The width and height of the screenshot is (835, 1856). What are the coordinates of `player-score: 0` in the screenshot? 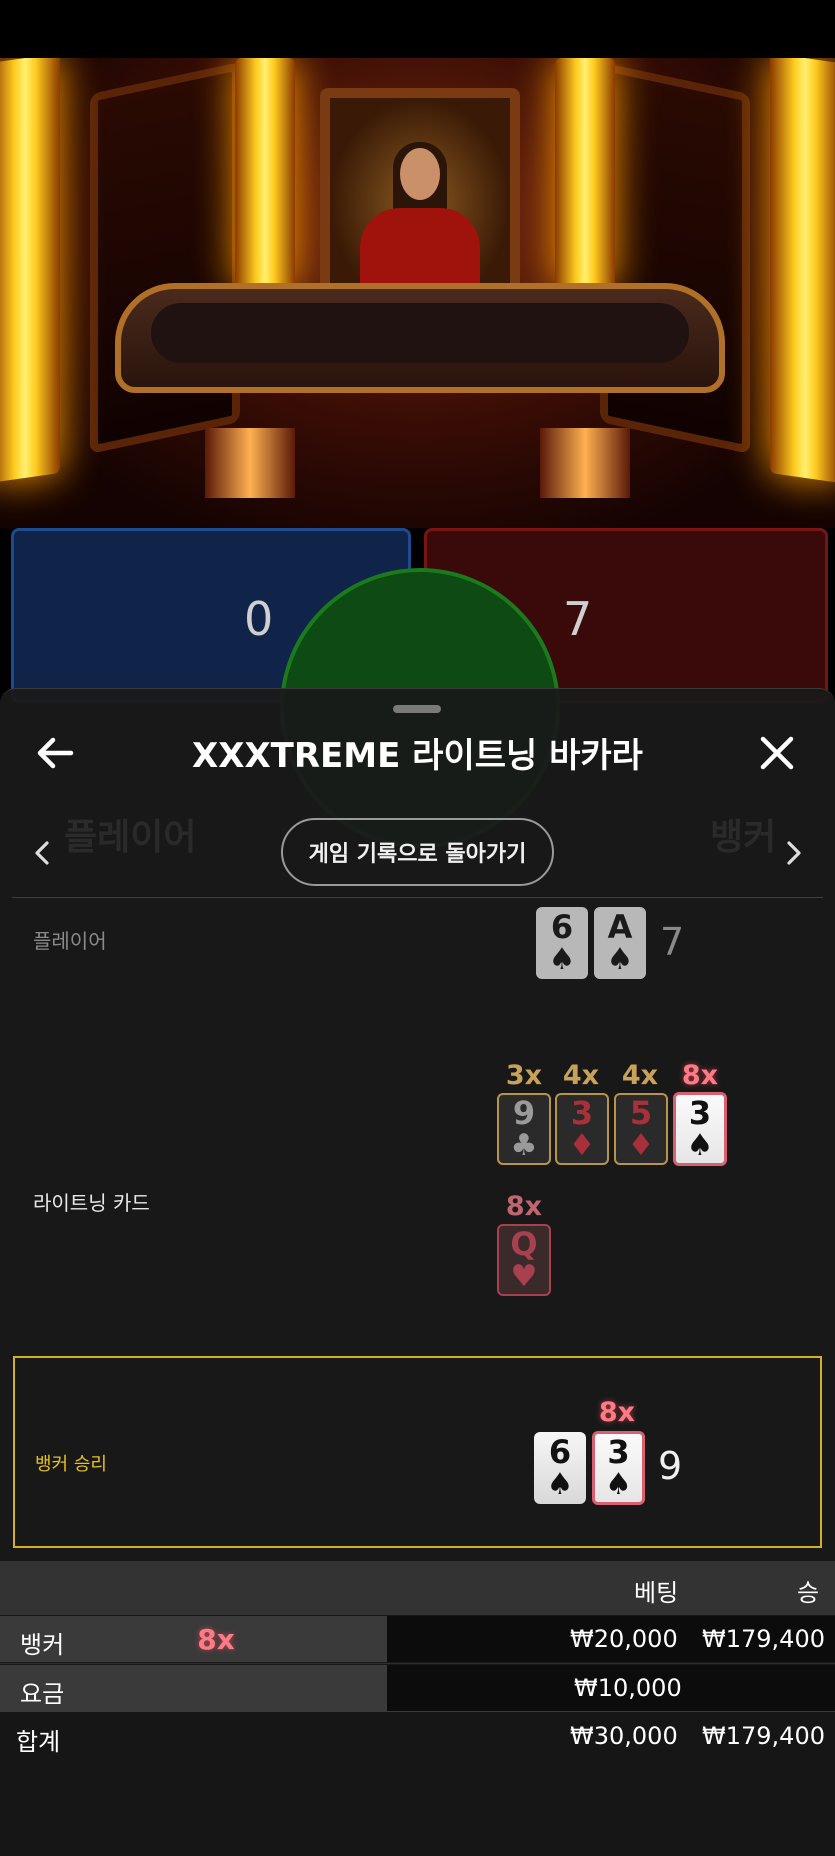 It's located at (259, 619).